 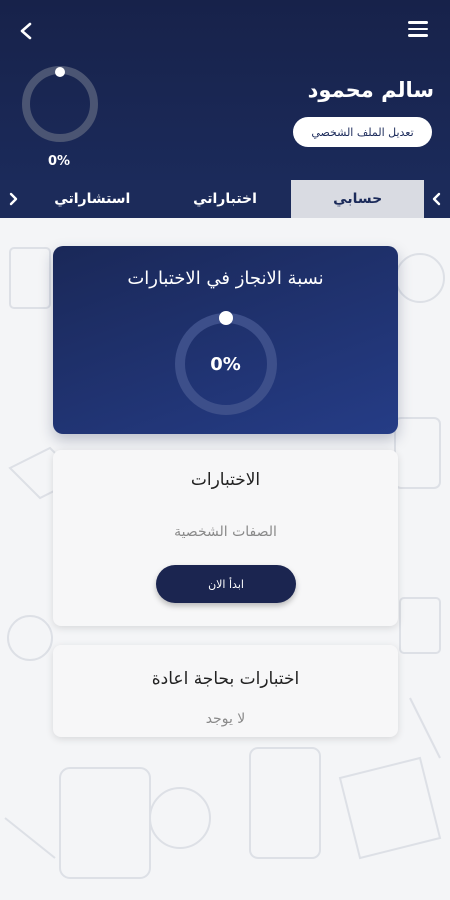 What do you see at coordinates (60, 104) in the screenshot?
I see `header-progress-ring` at bounding box center [60, 104].